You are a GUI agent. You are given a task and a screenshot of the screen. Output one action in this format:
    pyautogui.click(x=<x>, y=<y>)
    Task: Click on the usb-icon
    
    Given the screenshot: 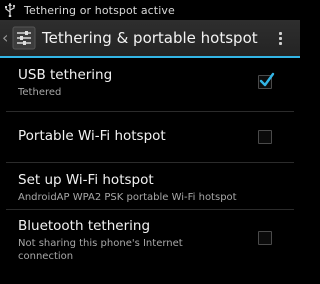 What is the action you would take?
    pyautogui.click(x=10, y=10)
    